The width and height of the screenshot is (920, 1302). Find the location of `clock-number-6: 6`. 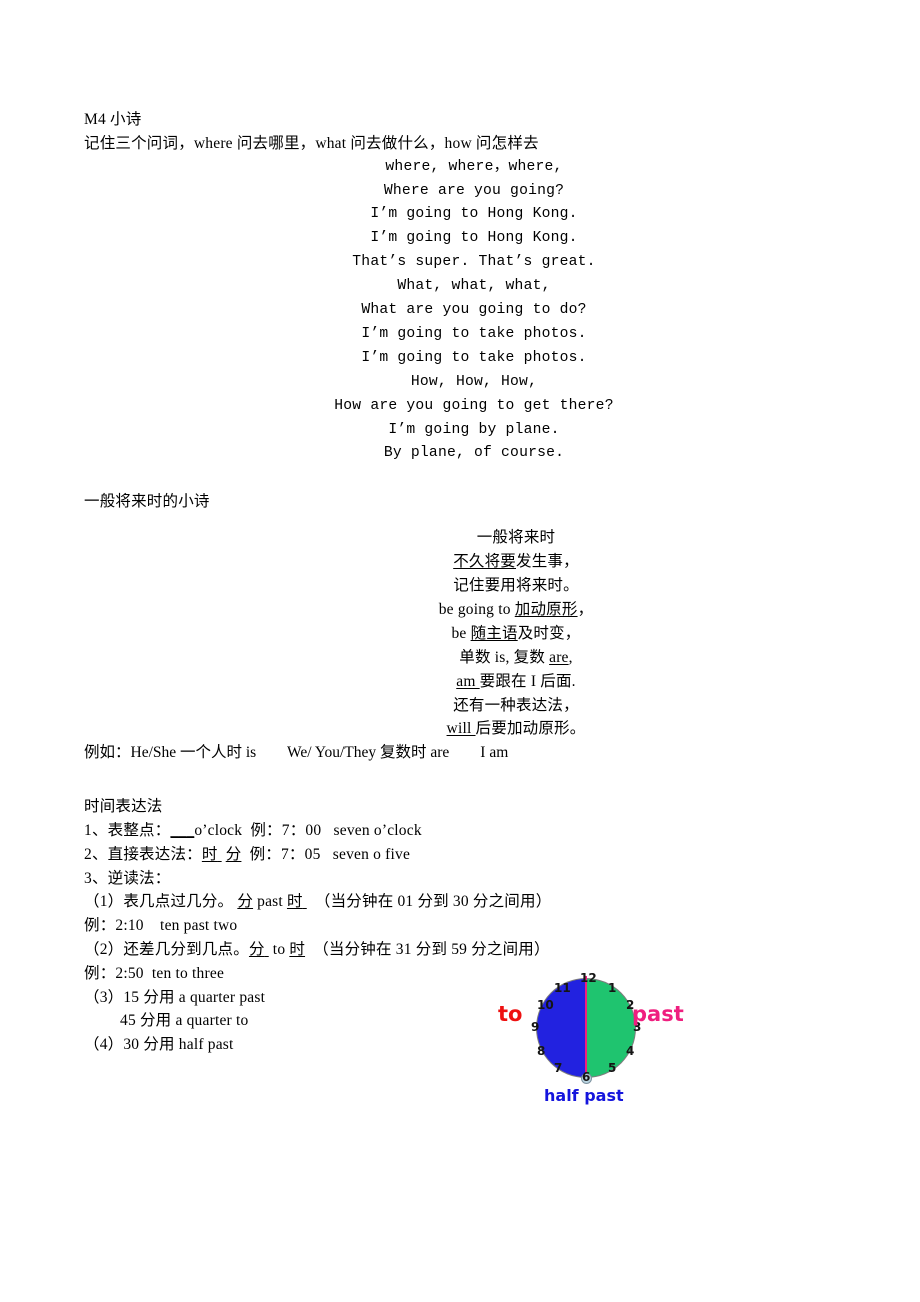

clock-number-6: 6 is located at coordinates (586, 1077).